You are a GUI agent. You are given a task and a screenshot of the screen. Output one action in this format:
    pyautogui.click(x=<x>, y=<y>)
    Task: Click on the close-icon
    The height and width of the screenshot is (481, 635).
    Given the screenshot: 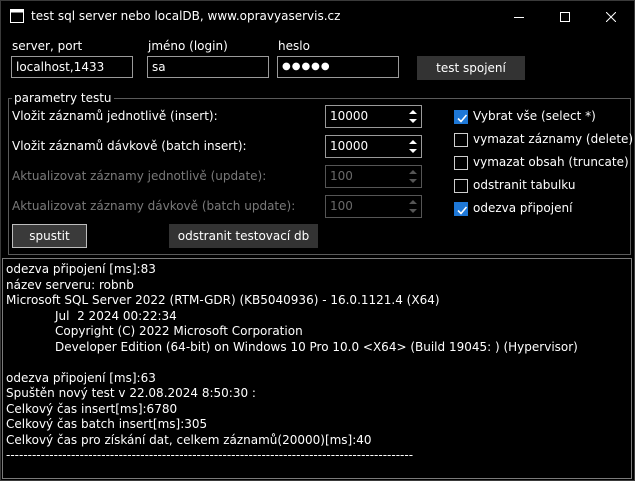 What is the action you would take?
    pyautogui.click(x=611, y=16)
    